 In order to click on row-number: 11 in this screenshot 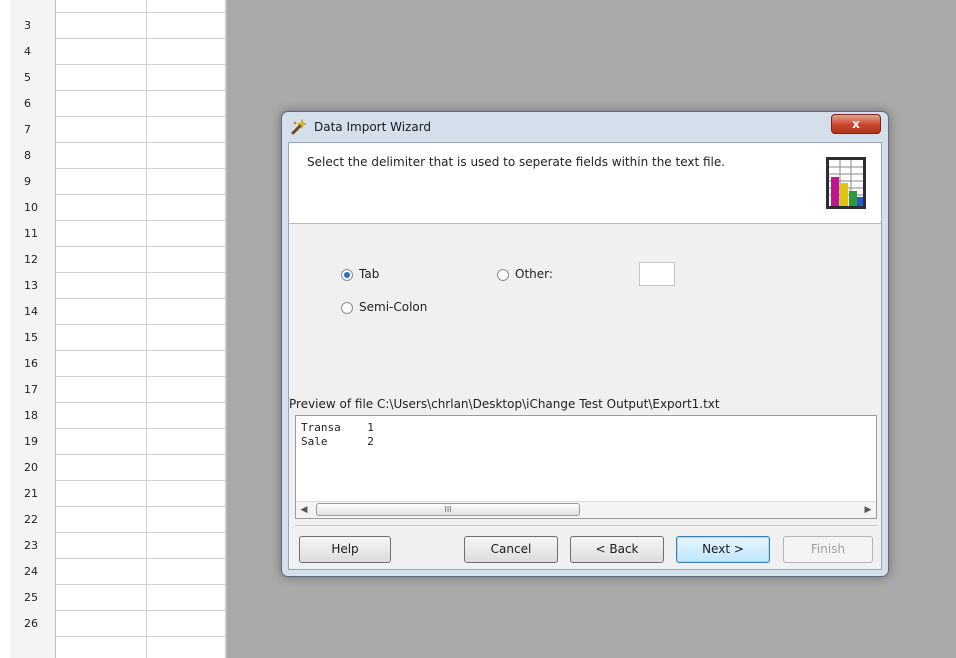, I will do `click(33, 234)`.